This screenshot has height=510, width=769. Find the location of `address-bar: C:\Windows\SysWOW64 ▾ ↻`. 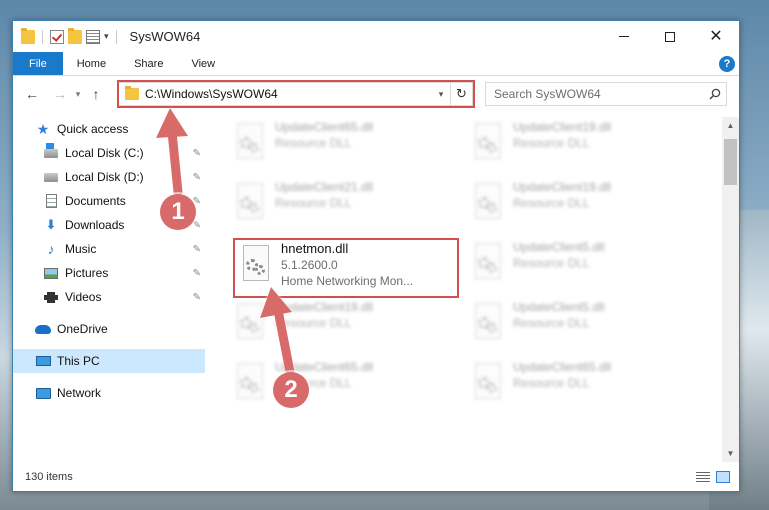

address-bar: C:\Windows\SysWOW64 ▾ ↻ is located at coordinates (295, 94).